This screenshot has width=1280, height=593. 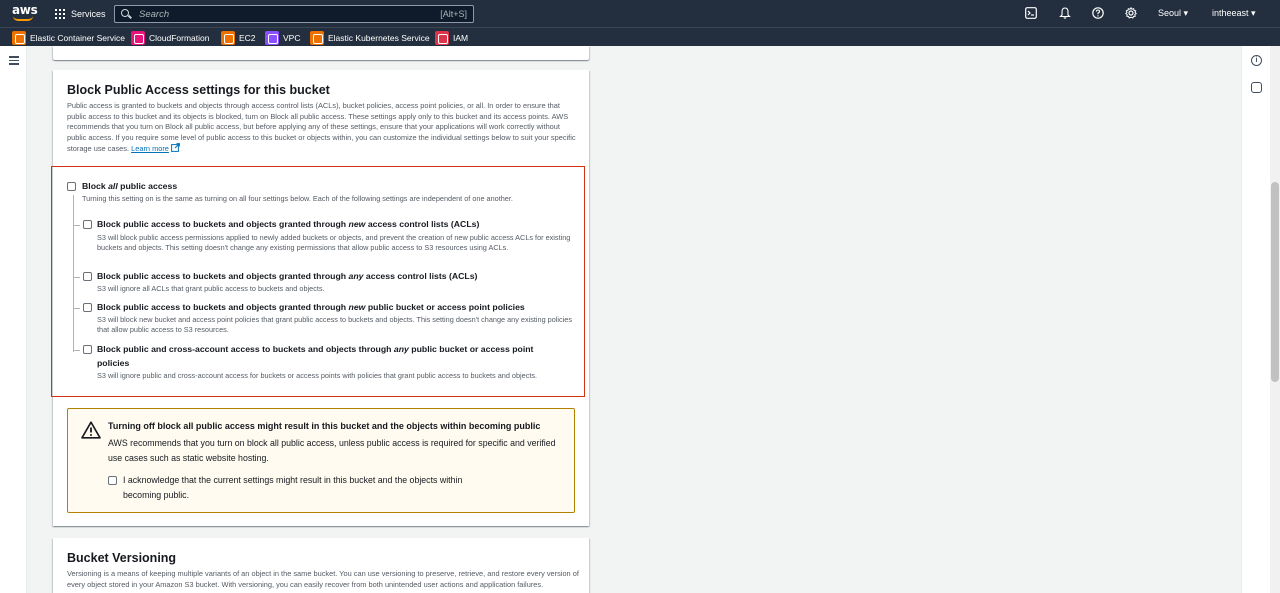 I want to click on versioning-title: Bucket Versioning, so click(x=122, y=558).